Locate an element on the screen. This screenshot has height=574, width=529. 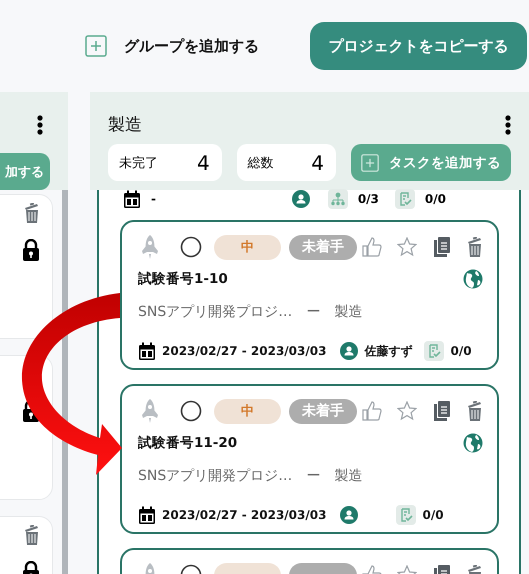
add-task-button: タスクを追加する is located at coordinates (431, 162).